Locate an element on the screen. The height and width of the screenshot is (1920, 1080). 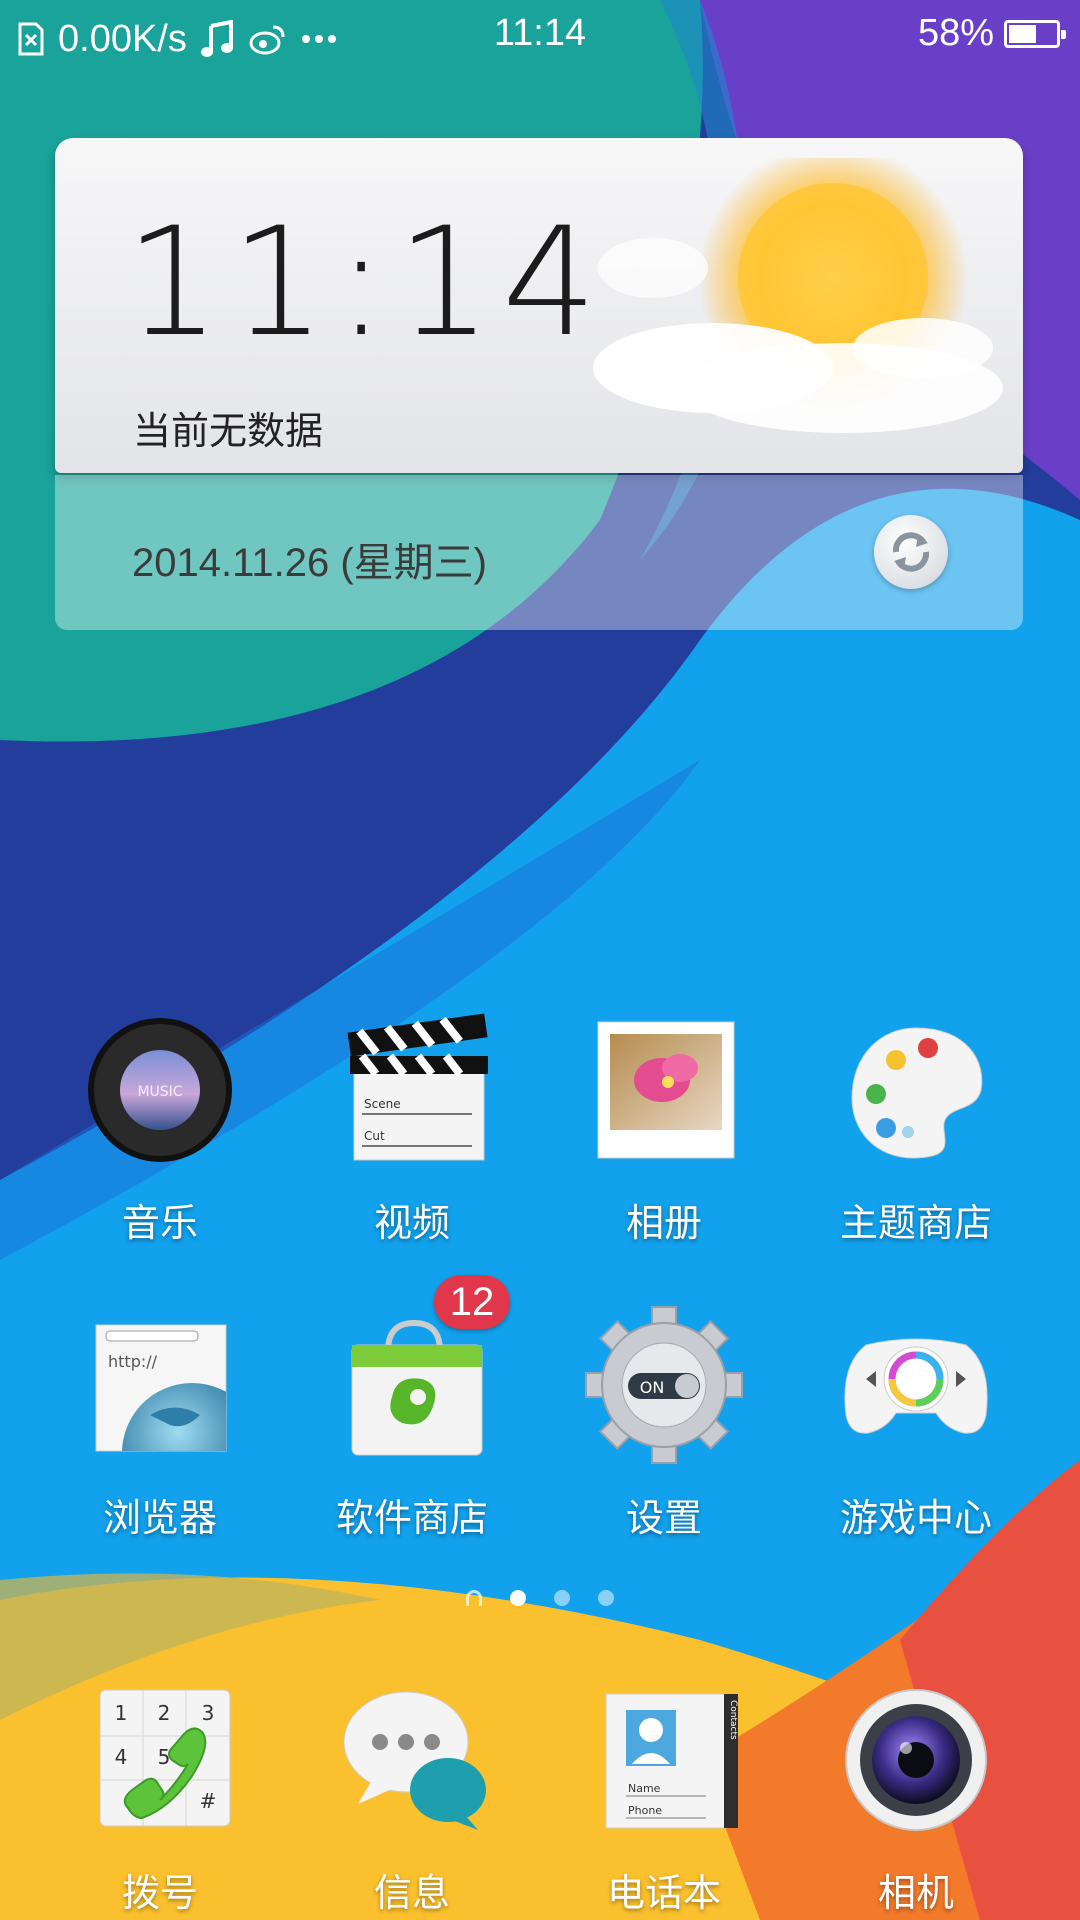
messages-icon is located at coordinates (414, 1760).